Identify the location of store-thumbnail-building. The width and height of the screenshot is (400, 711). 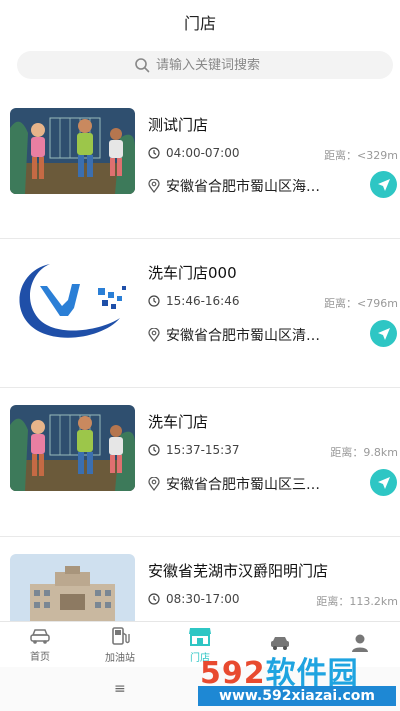
(72, 587).